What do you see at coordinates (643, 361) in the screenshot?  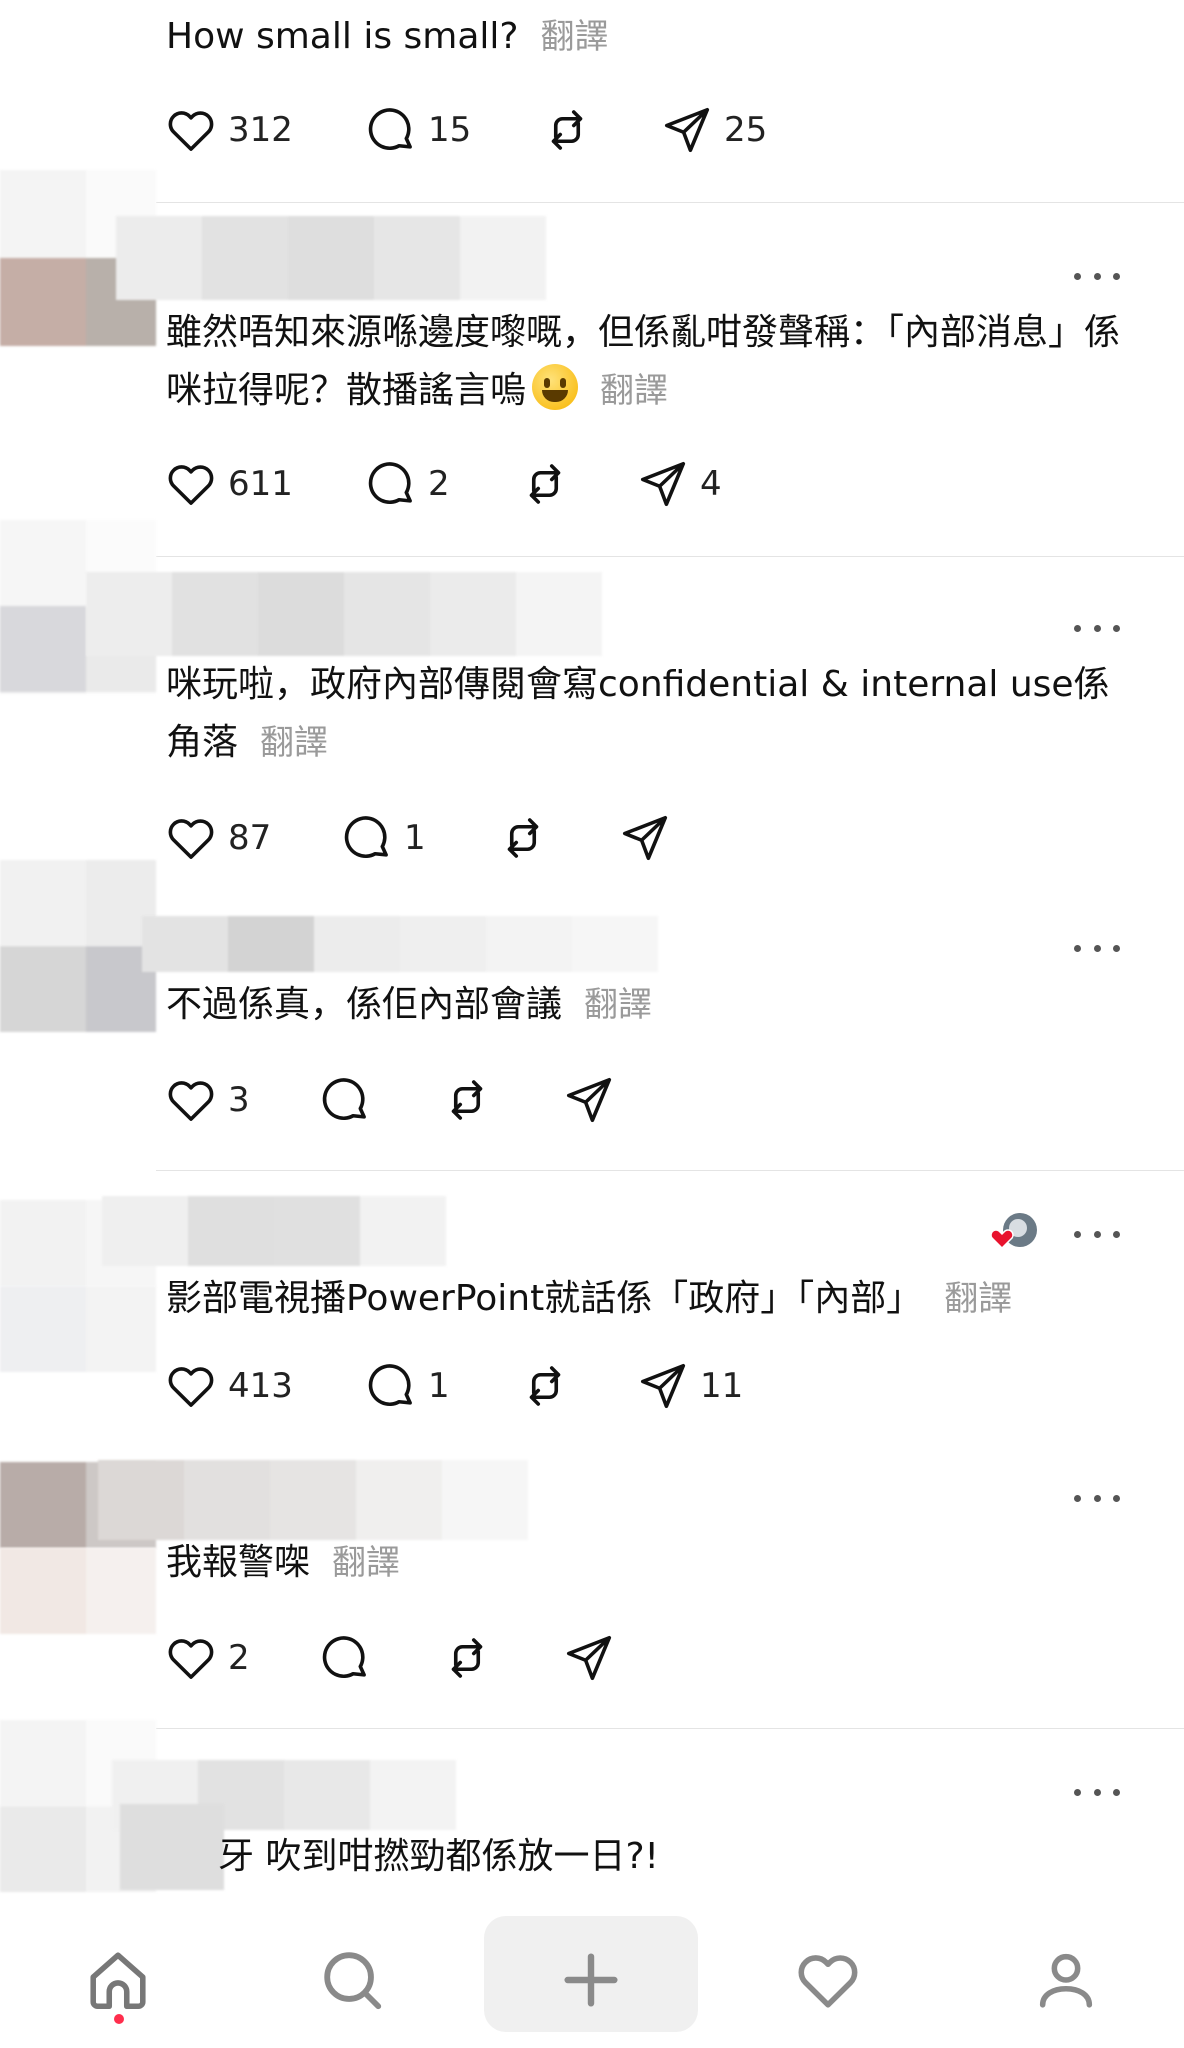 I see `post-text: 雖然唔知來源喺邊度嚟嘅，但係亂咁發聲稱：「內部消息」係咪拉得呢？散播謠言嗚 翻譯` at bounding box center [643, 361].